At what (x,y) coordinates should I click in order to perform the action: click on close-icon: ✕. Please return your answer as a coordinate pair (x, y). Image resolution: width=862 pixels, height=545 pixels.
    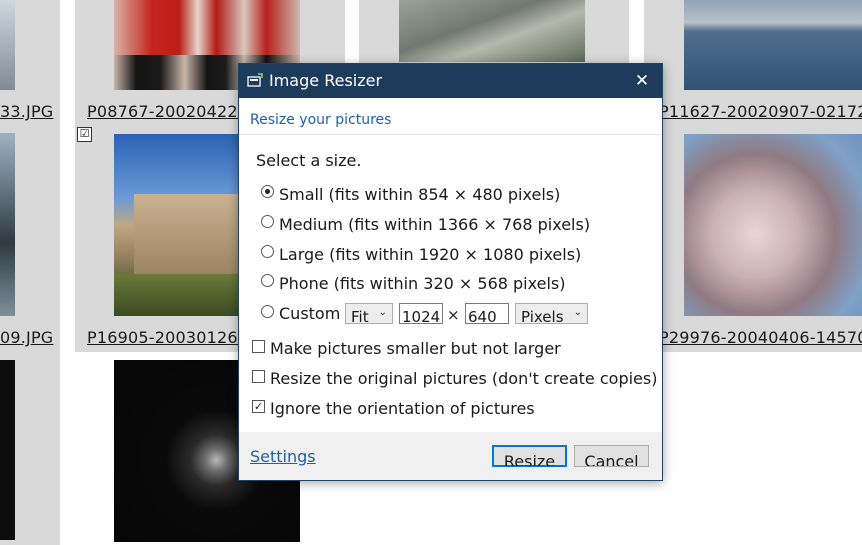
    Looking at the image, I should click on (642, 81).